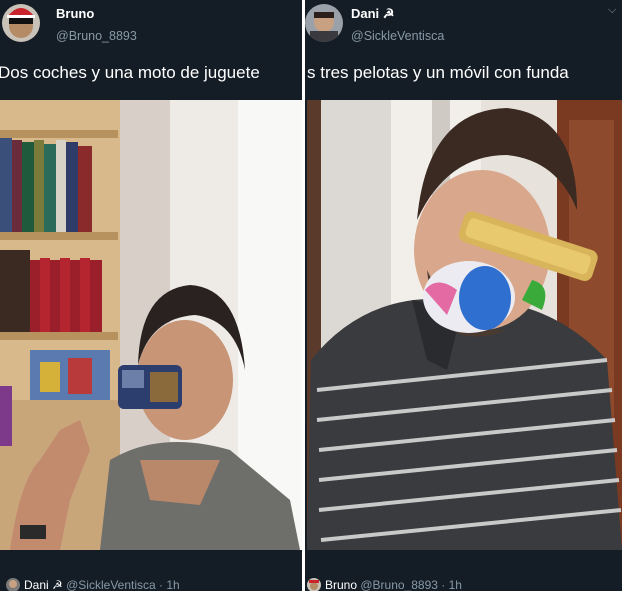 The height and width of the screenshot is (591, 622). What do you see at coordinates (111, 584) in the screenshot?
I see `reply-handle: @SickleVentisca` at bounding box center [111, 584].